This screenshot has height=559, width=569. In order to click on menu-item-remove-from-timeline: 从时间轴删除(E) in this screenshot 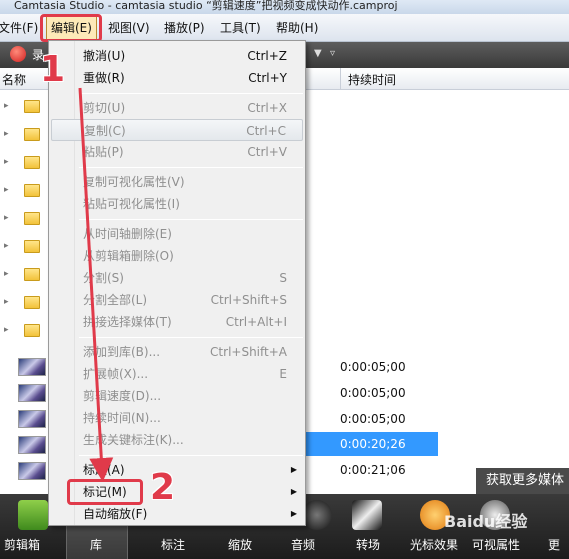, I will do `click(177, 234)`.